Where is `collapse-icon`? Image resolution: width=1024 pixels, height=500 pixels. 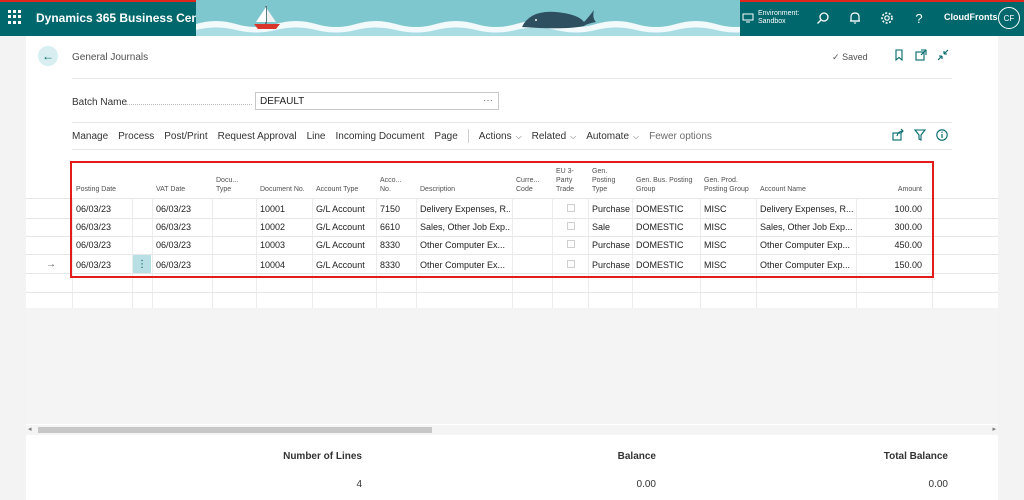
collapse-icon is located at coordinates (943, 55).